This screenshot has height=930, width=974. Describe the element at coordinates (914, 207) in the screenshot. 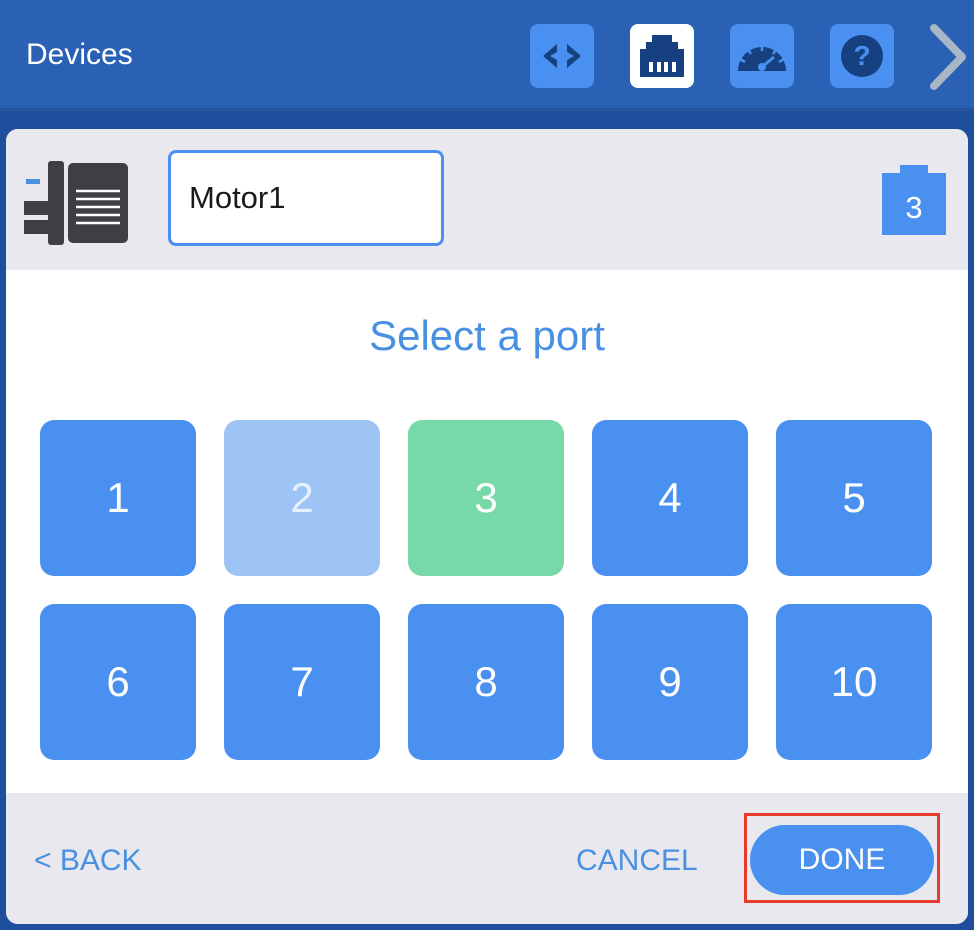

I see `port-badge-number: 3` at that location.